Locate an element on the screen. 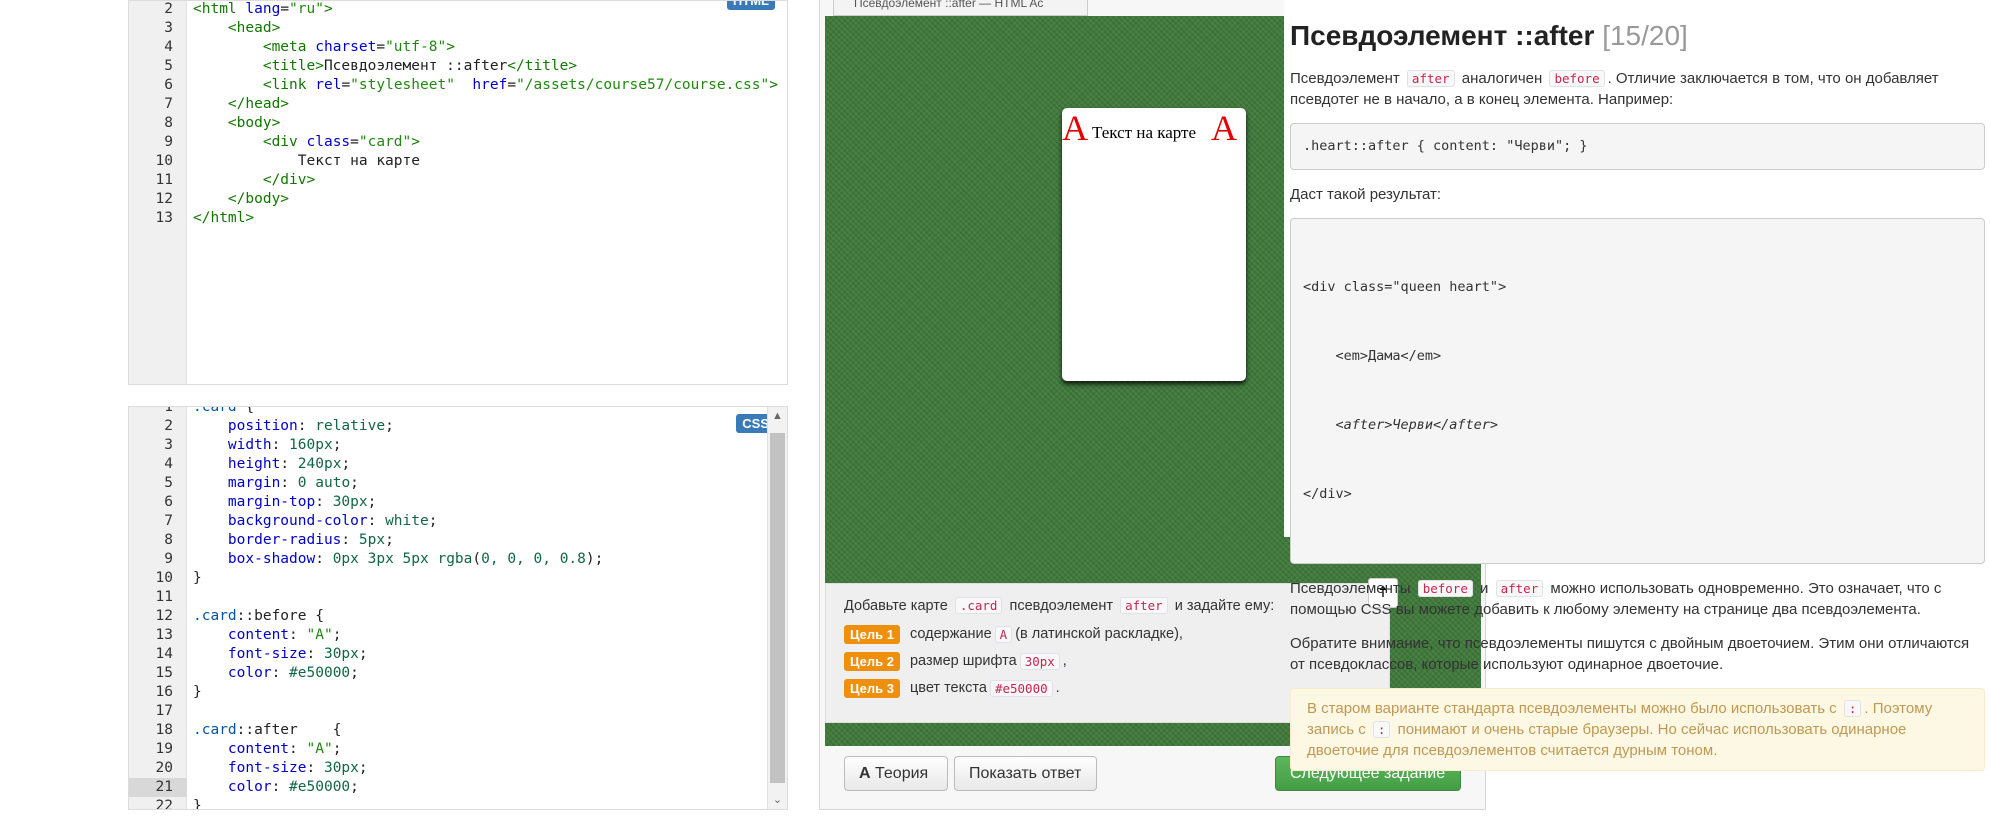 Image resolution: width=1990 pixels, height=820 pixels. code-text: margin-top: 30px; is located at coordinates (302, 502).